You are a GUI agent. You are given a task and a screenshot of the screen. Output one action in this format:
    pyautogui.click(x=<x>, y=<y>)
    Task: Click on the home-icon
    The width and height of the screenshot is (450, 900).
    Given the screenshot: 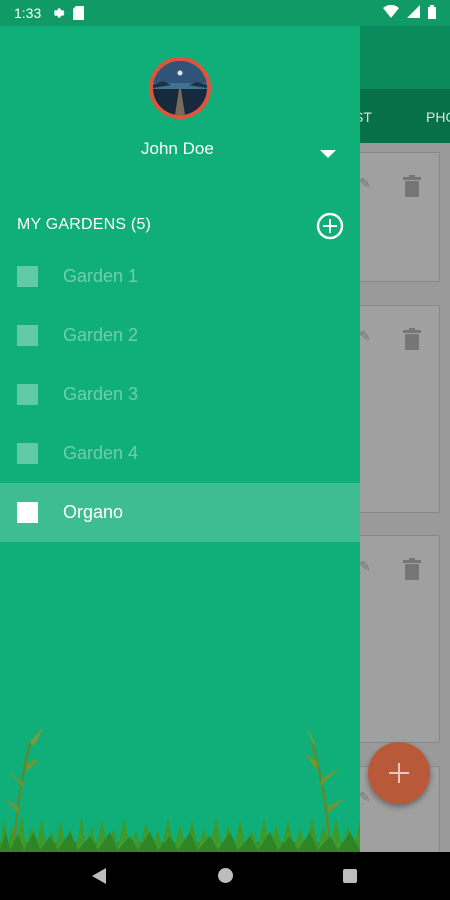 What is the action you would take?
    pyautogui.click(x=225, y=875)
    